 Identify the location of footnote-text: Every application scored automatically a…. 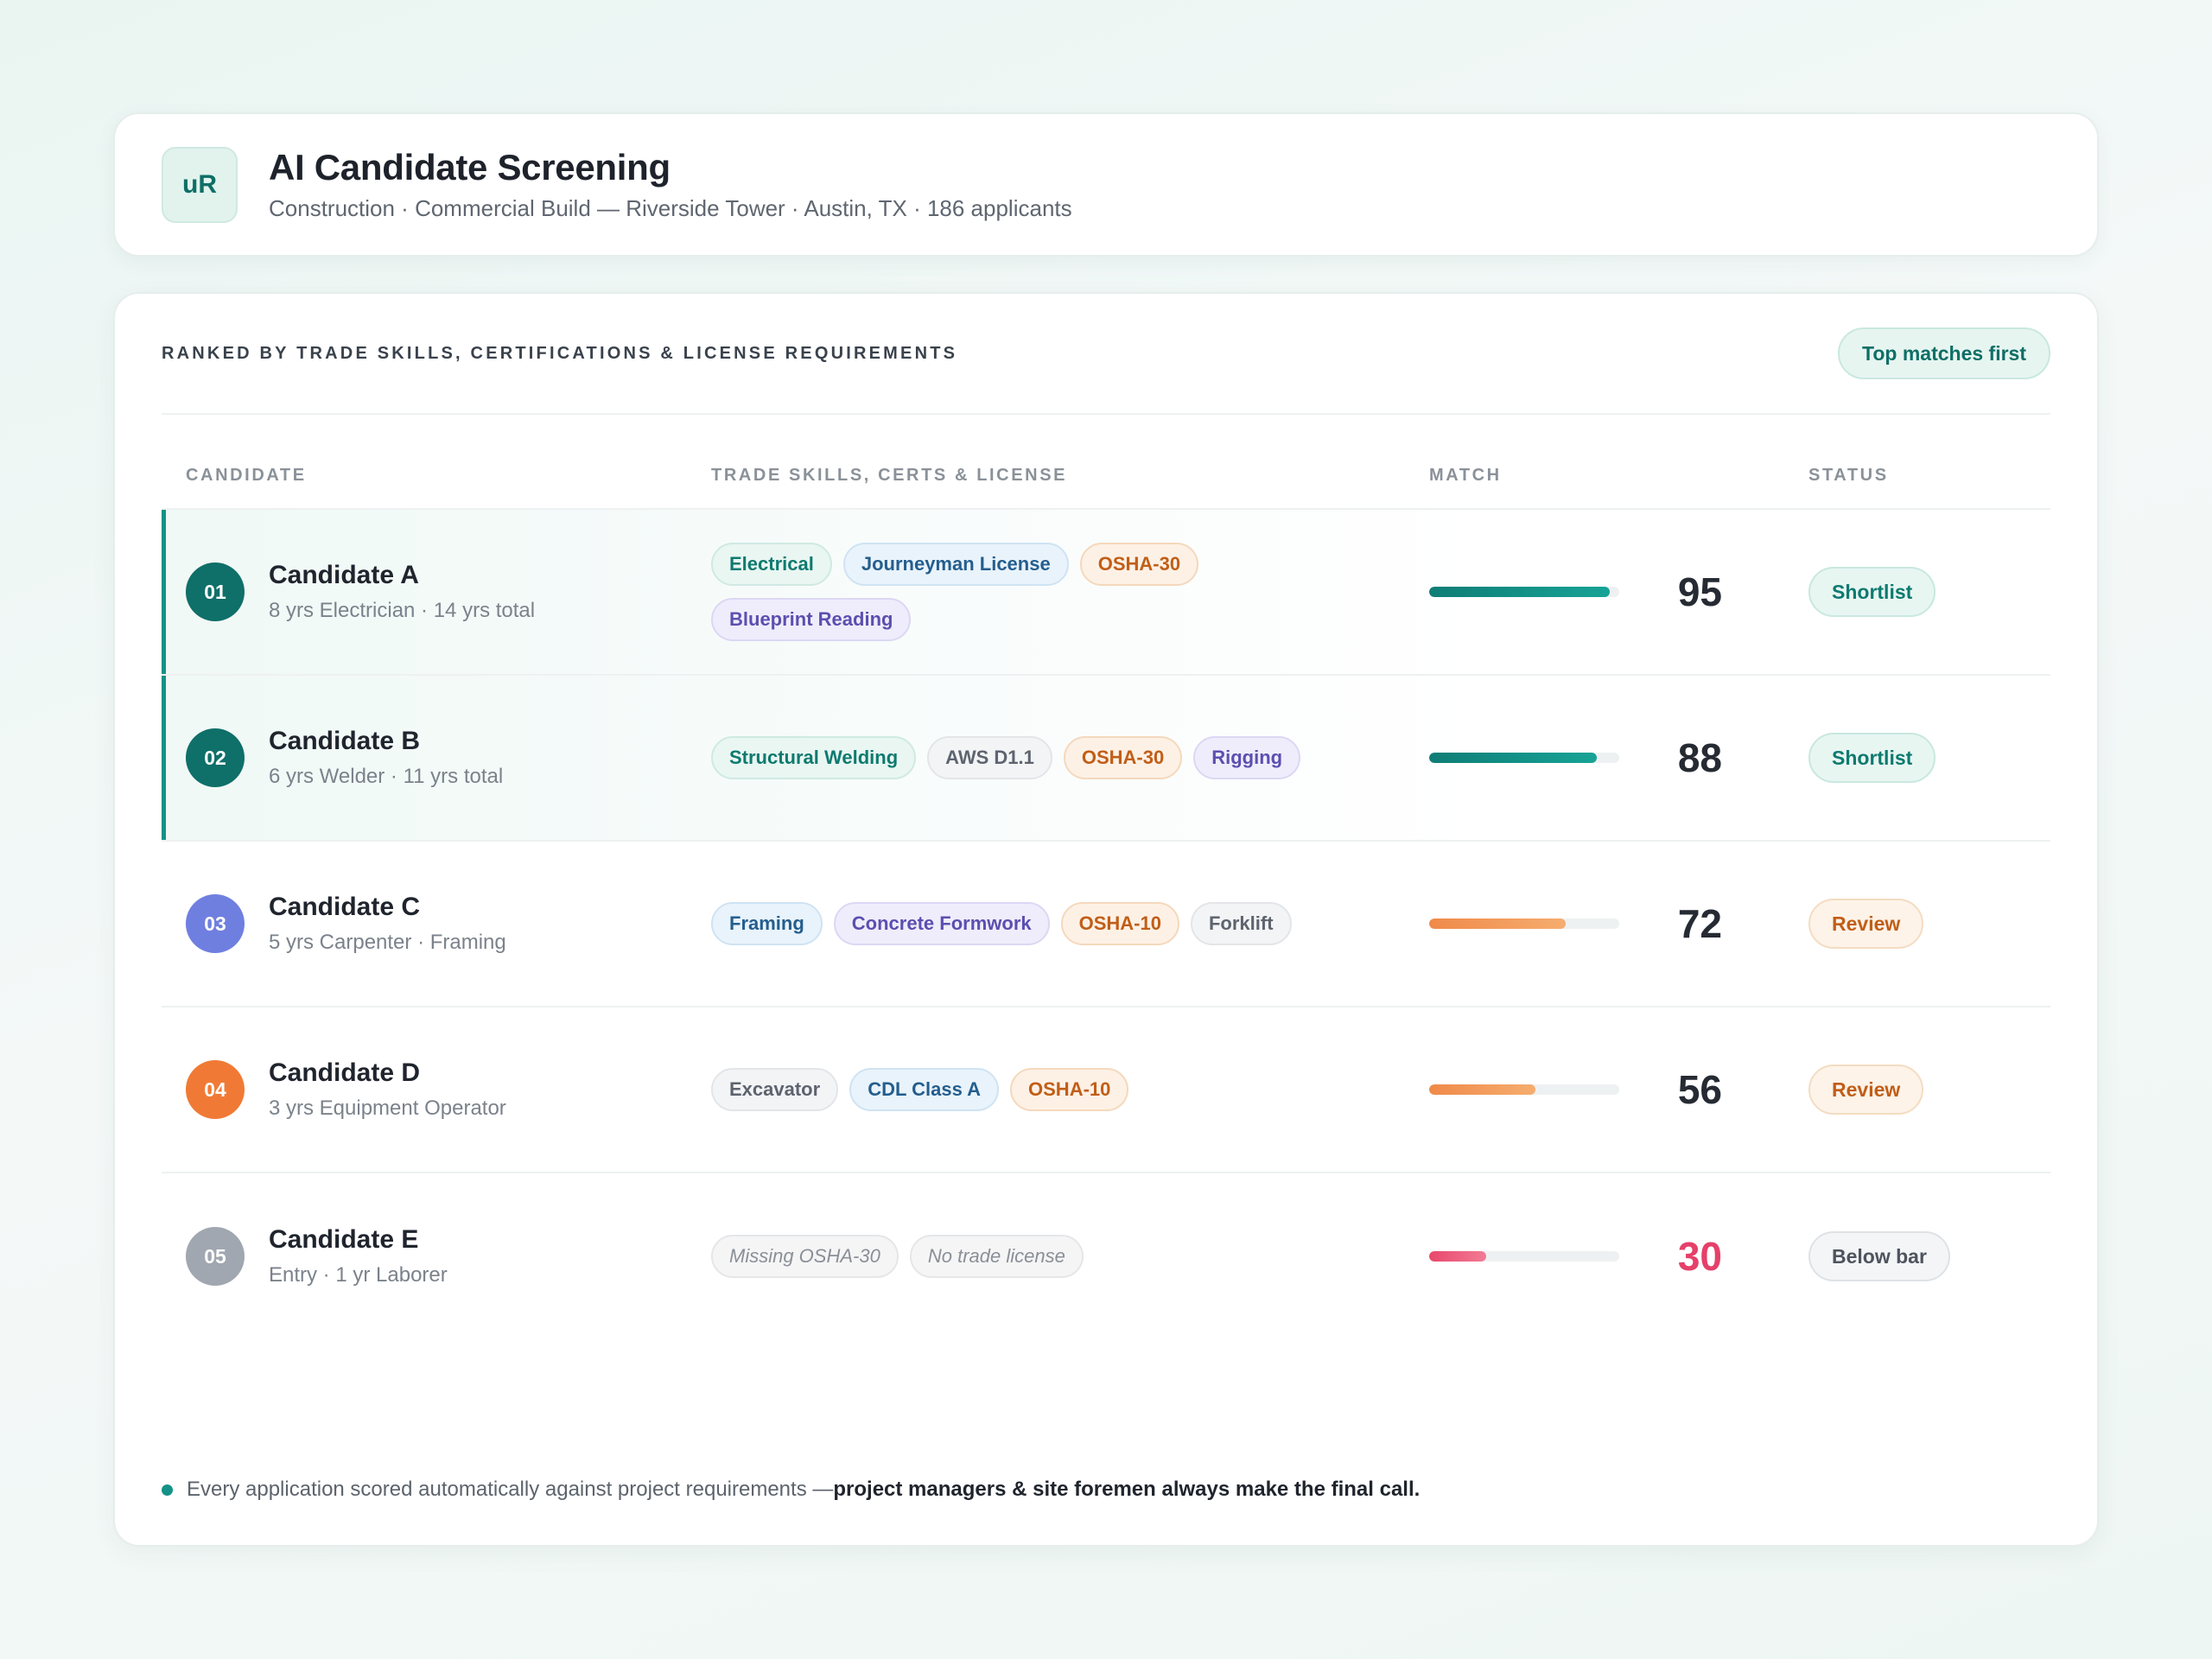
(510, 1489).